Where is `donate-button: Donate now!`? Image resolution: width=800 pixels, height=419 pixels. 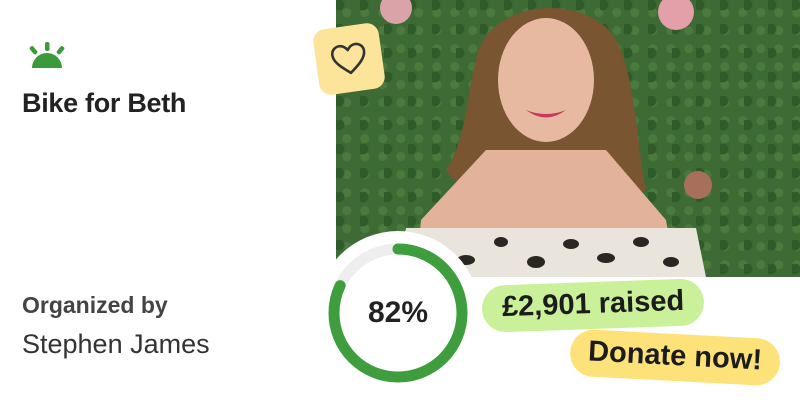
donate-button: Donate now! is located at coordinates (675, 357).